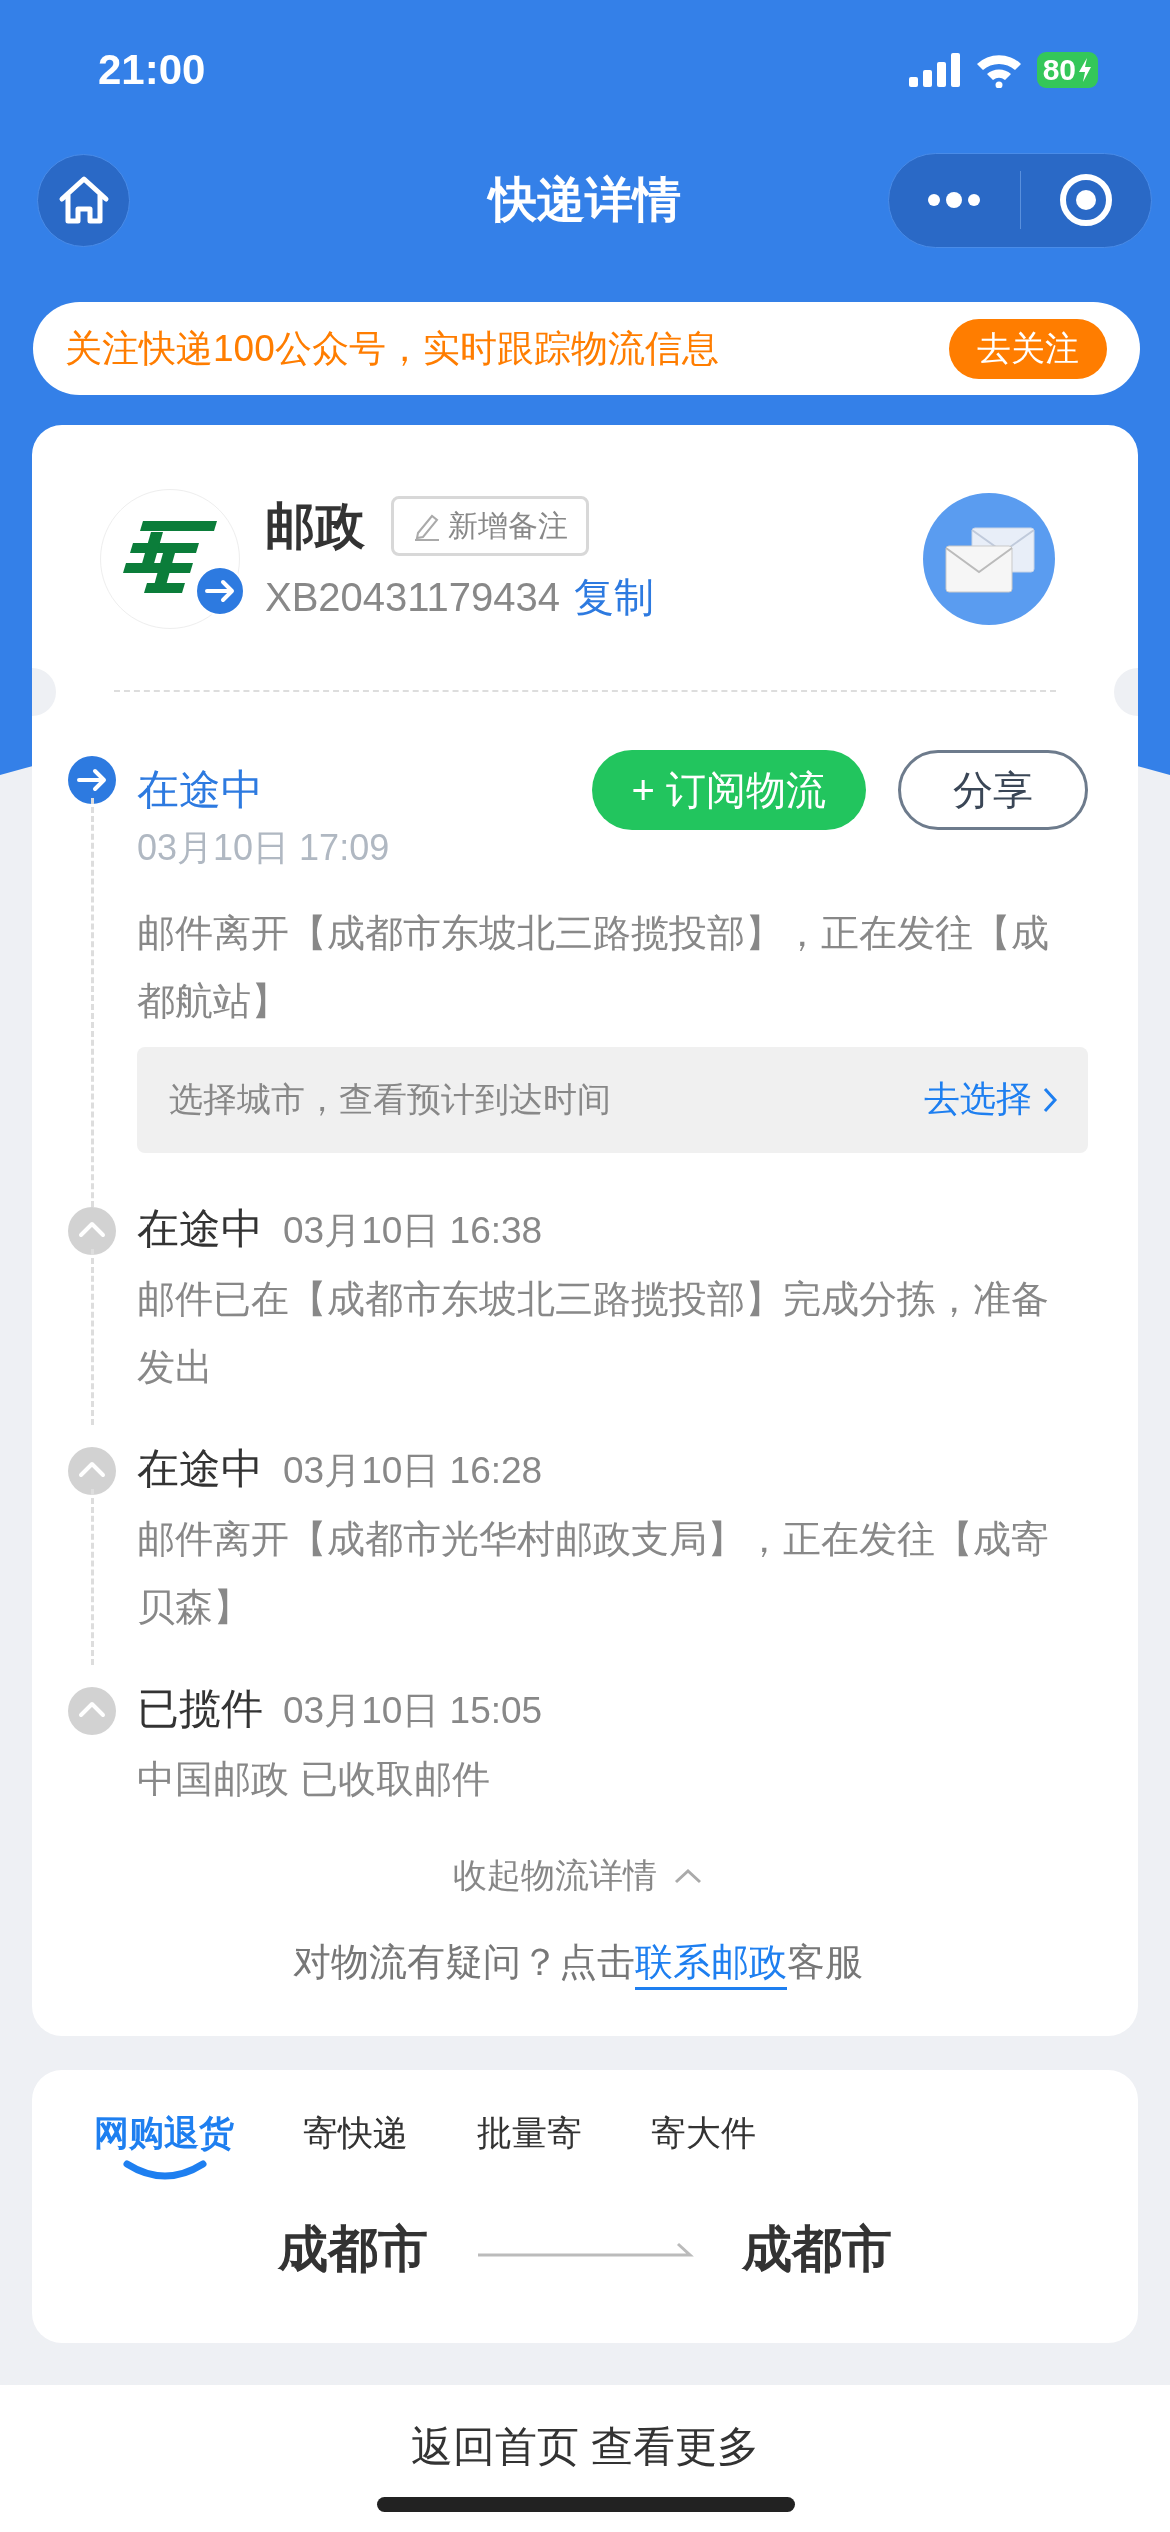 Image resolution: width=1170 pixels, height=2532 pixels. I want to click on copy-link: 复制, so click(614, 597).